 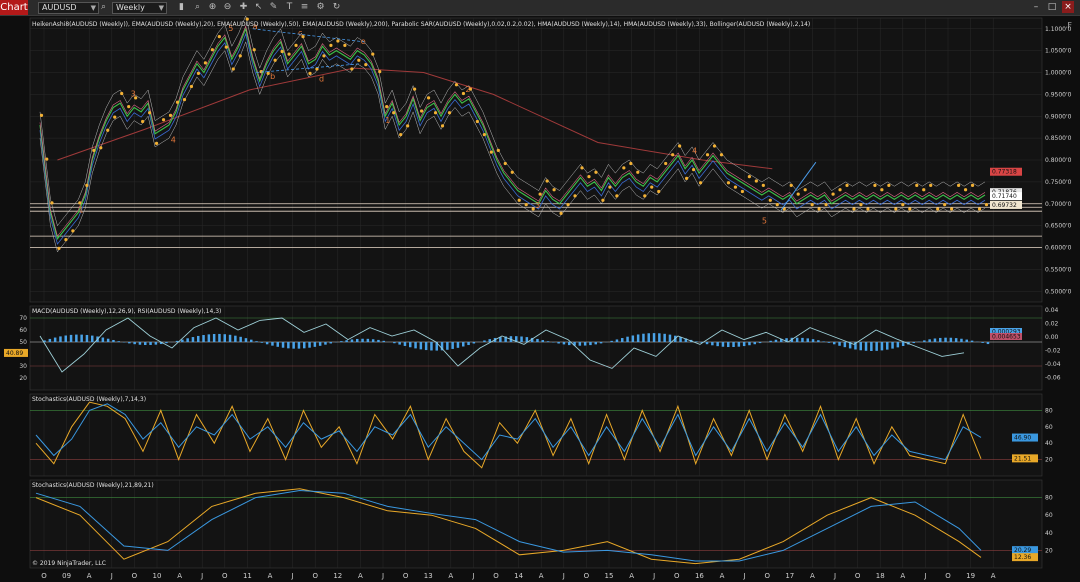 What do you see at coordinates (1036, 7) in the screenshot?
I see `minimize-icon: –` at bounding box center [1036, 7].